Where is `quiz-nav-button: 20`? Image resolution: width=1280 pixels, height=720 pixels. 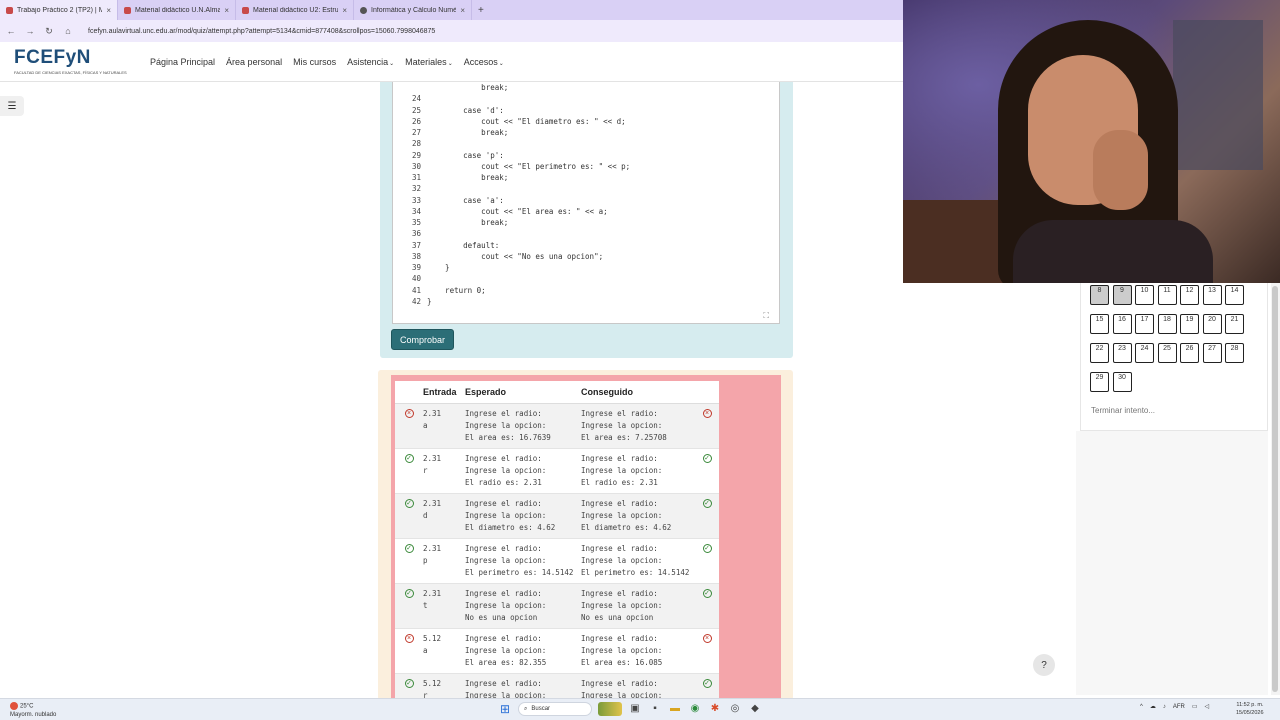 quiz-nav-button: 20 is located at coordinates (1212, 324).